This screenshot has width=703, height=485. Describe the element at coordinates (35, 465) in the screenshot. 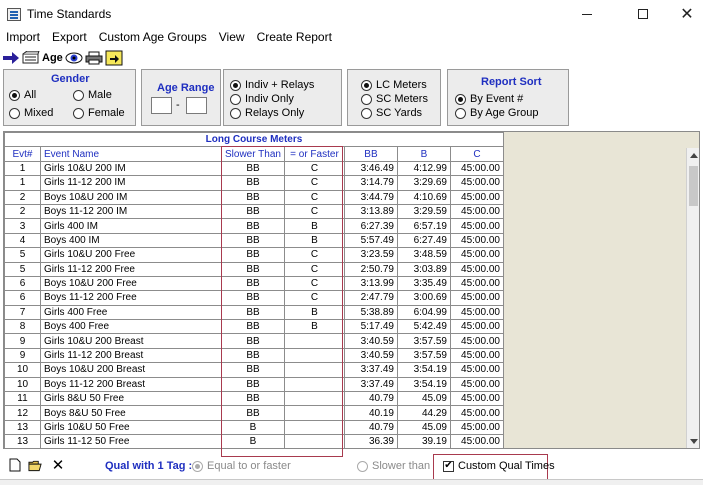

I see `open-folder-icon` at that location.